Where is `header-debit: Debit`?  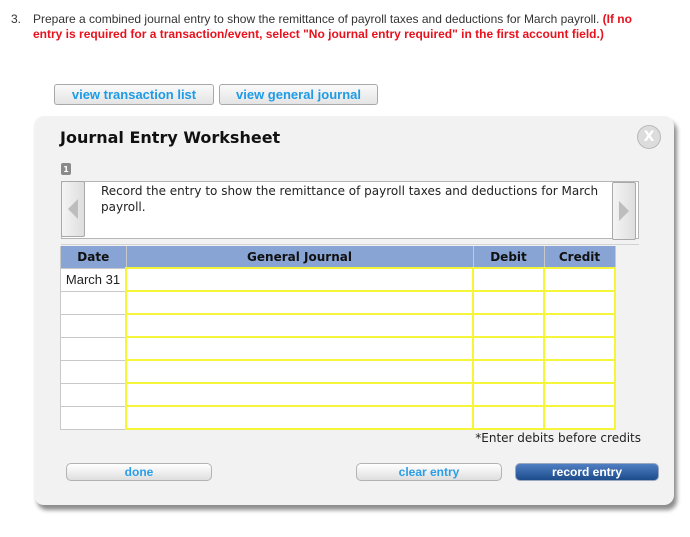 header-debit: Debit is located at coordinates (508, 257).